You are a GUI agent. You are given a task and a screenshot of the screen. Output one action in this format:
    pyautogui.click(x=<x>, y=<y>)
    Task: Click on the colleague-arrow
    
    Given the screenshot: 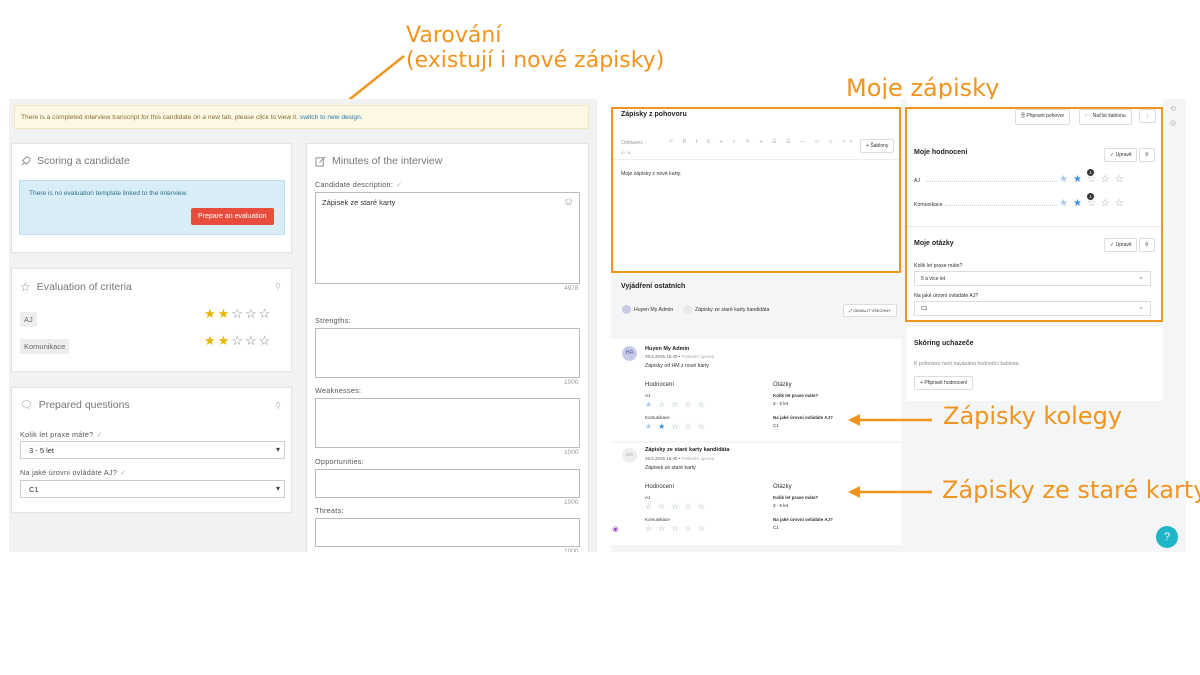 What is the action you would take?
    pyautogui.click(x=890, y=420)
    